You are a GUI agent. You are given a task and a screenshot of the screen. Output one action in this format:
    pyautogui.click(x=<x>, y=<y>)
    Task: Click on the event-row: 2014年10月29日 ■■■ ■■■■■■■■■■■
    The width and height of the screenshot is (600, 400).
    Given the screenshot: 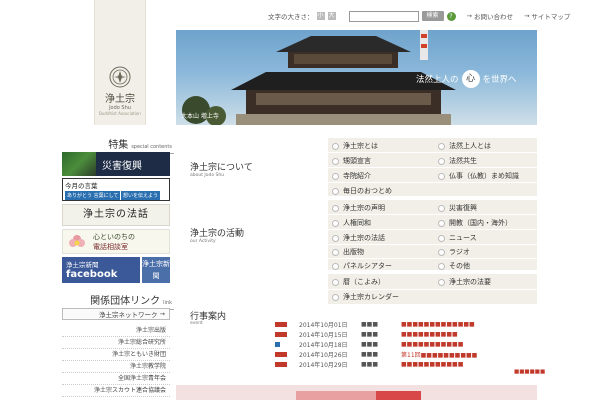 What is the action you would take?
    pyautogui.click(x=406, y=364)
    